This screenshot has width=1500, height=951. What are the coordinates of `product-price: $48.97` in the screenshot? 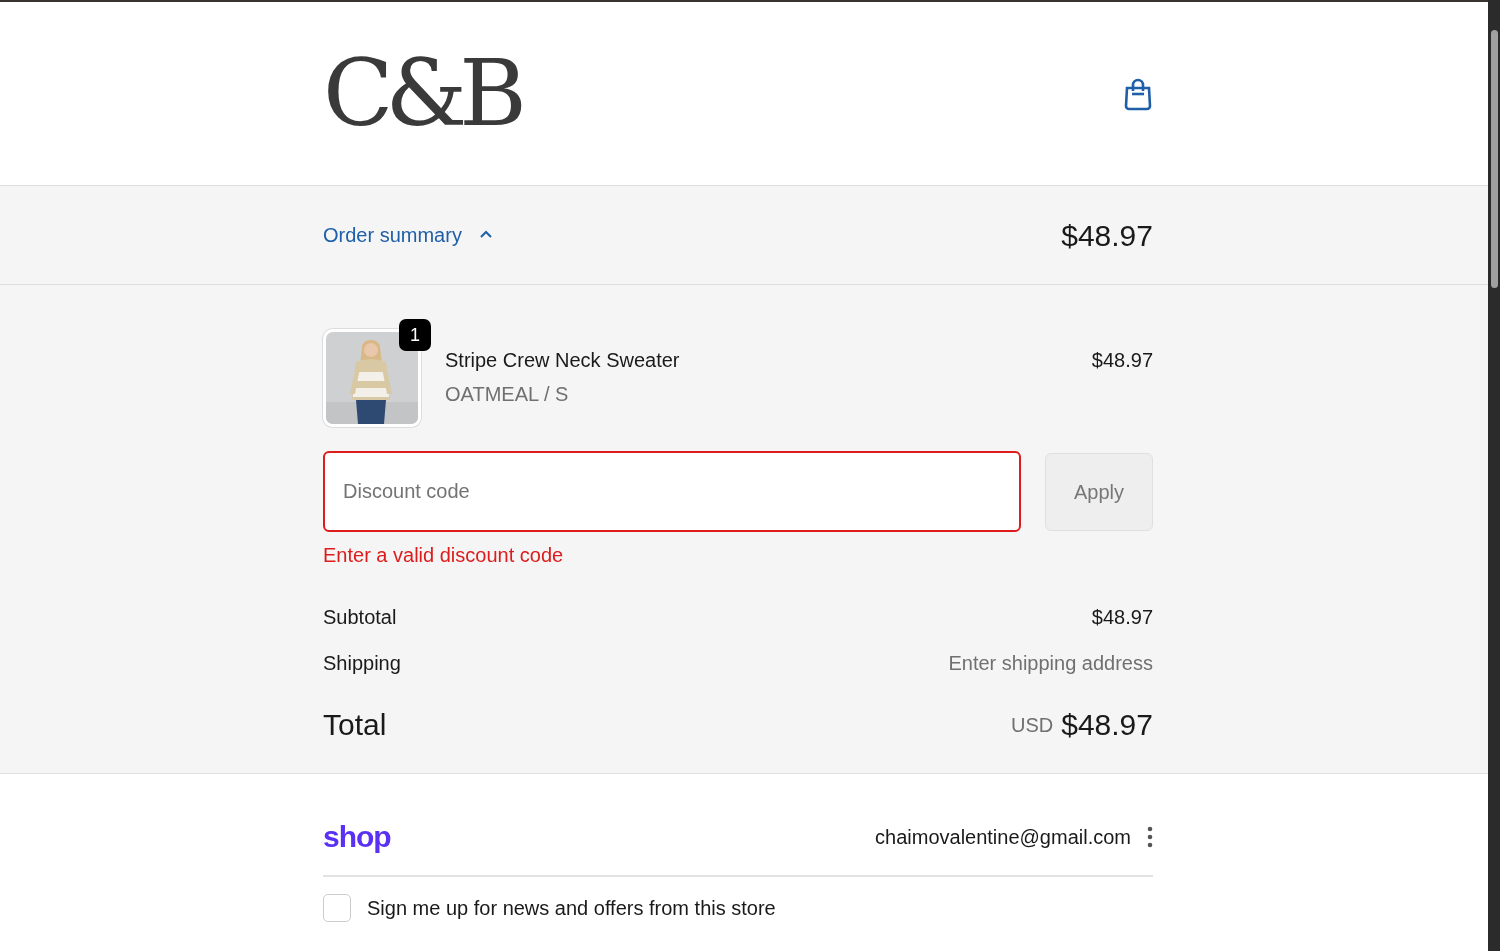 It's located at (1122, 360).